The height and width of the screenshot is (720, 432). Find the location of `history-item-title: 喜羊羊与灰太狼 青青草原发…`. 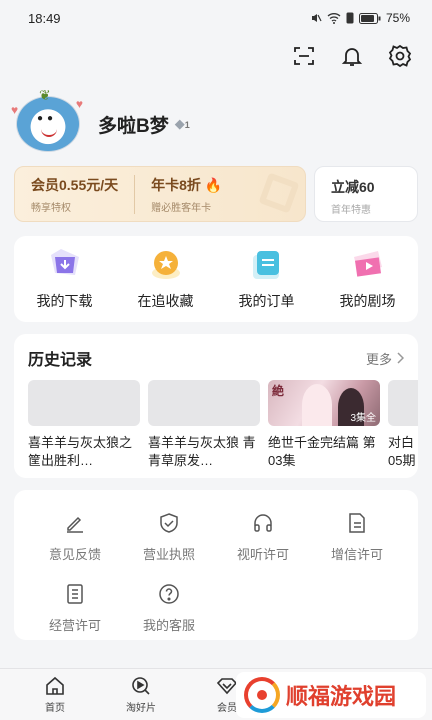

history-item-title: 喜羊羊与灰太狼 青青草原发… is located at coordinates (202, 451).